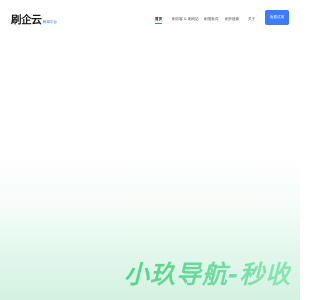 The height and width of the screenshot is (300, 320). I want to click on nav-active-indicator, so click(158, 23).